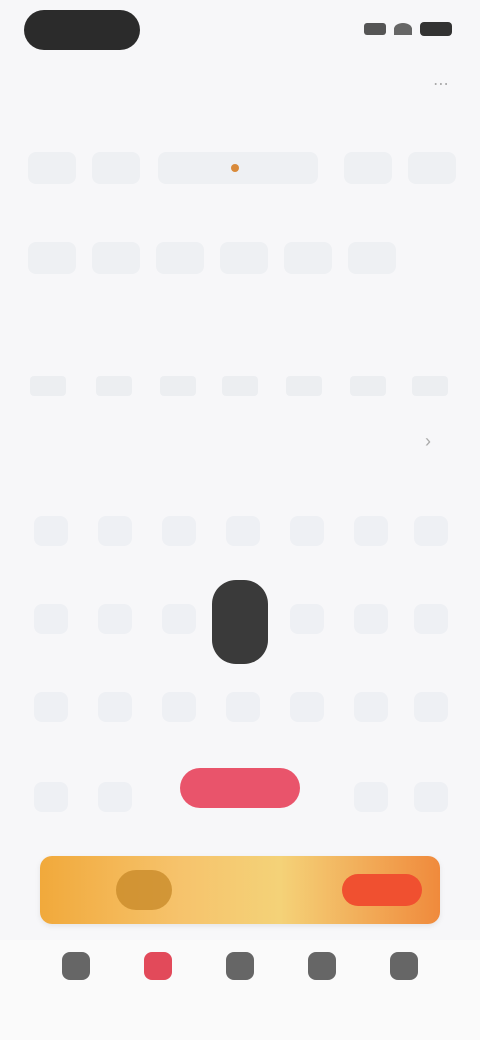 The width and height of the screenshot is (480, 1040). What do you see at coordinates (76, 982) in the screenshot?
I see `tab-home` at bounding box center [76, 982].